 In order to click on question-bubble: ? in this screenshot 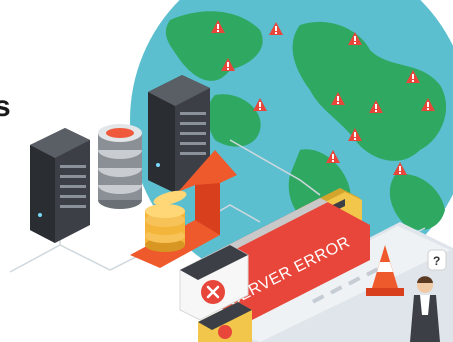, I will do `click(437, 260)`.